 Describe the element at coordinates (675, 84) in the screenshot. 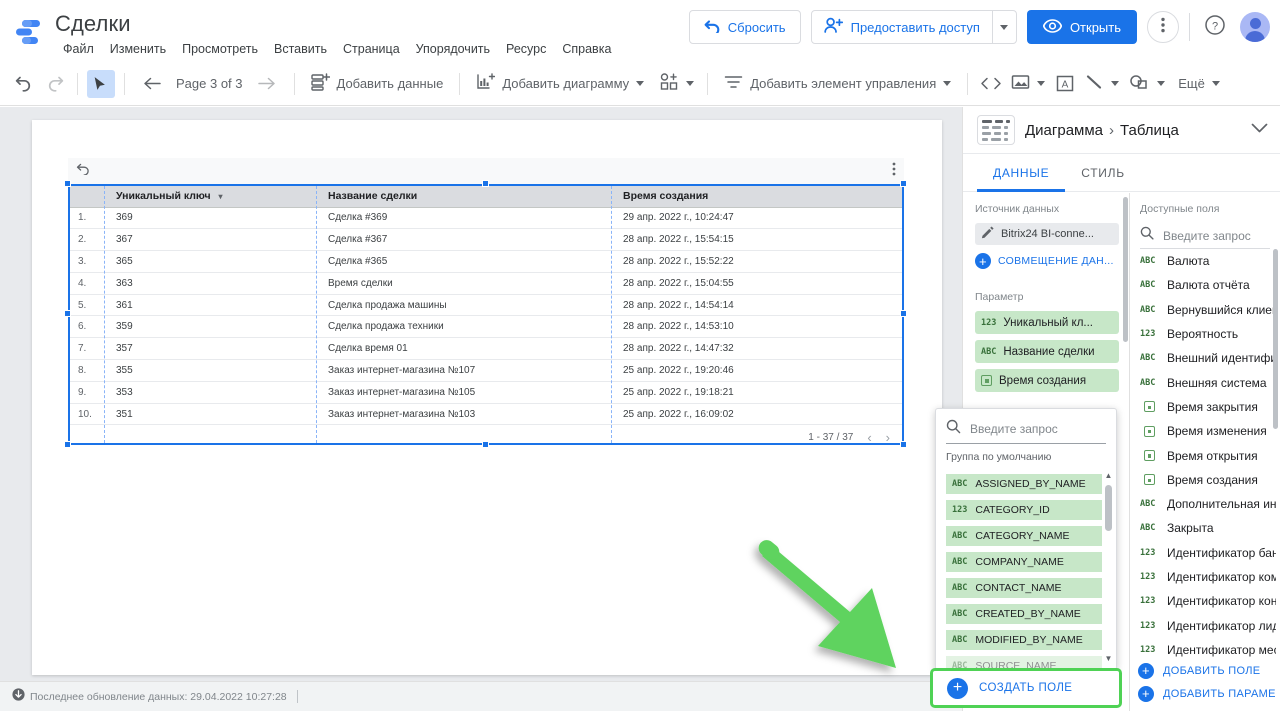

I see `community-visualizations-button` at that location.